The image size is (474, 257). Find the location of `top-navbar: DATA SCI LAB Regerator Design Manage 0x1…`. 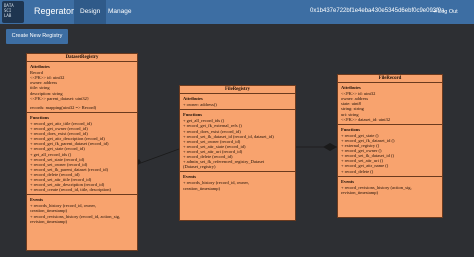

top-navbar: DATA SCI LAB Regerator Design Manage 0x1… is located at coordinates (237, 12).